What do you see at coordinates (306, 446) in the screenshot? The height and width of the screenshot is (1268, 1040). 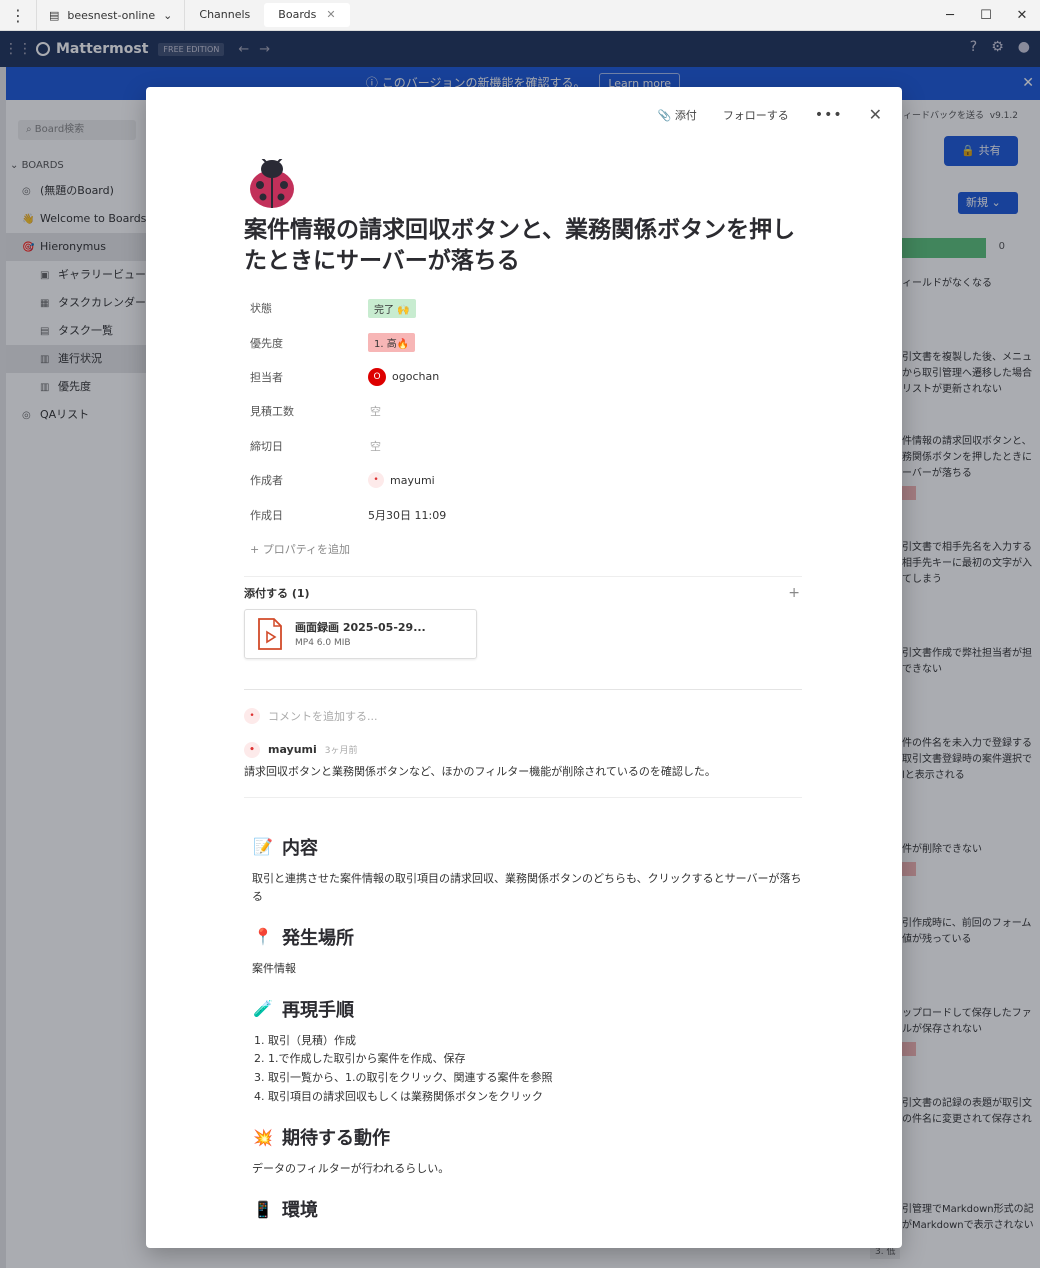 I see `property-key: 締切日` at bounding box center [306, 446].